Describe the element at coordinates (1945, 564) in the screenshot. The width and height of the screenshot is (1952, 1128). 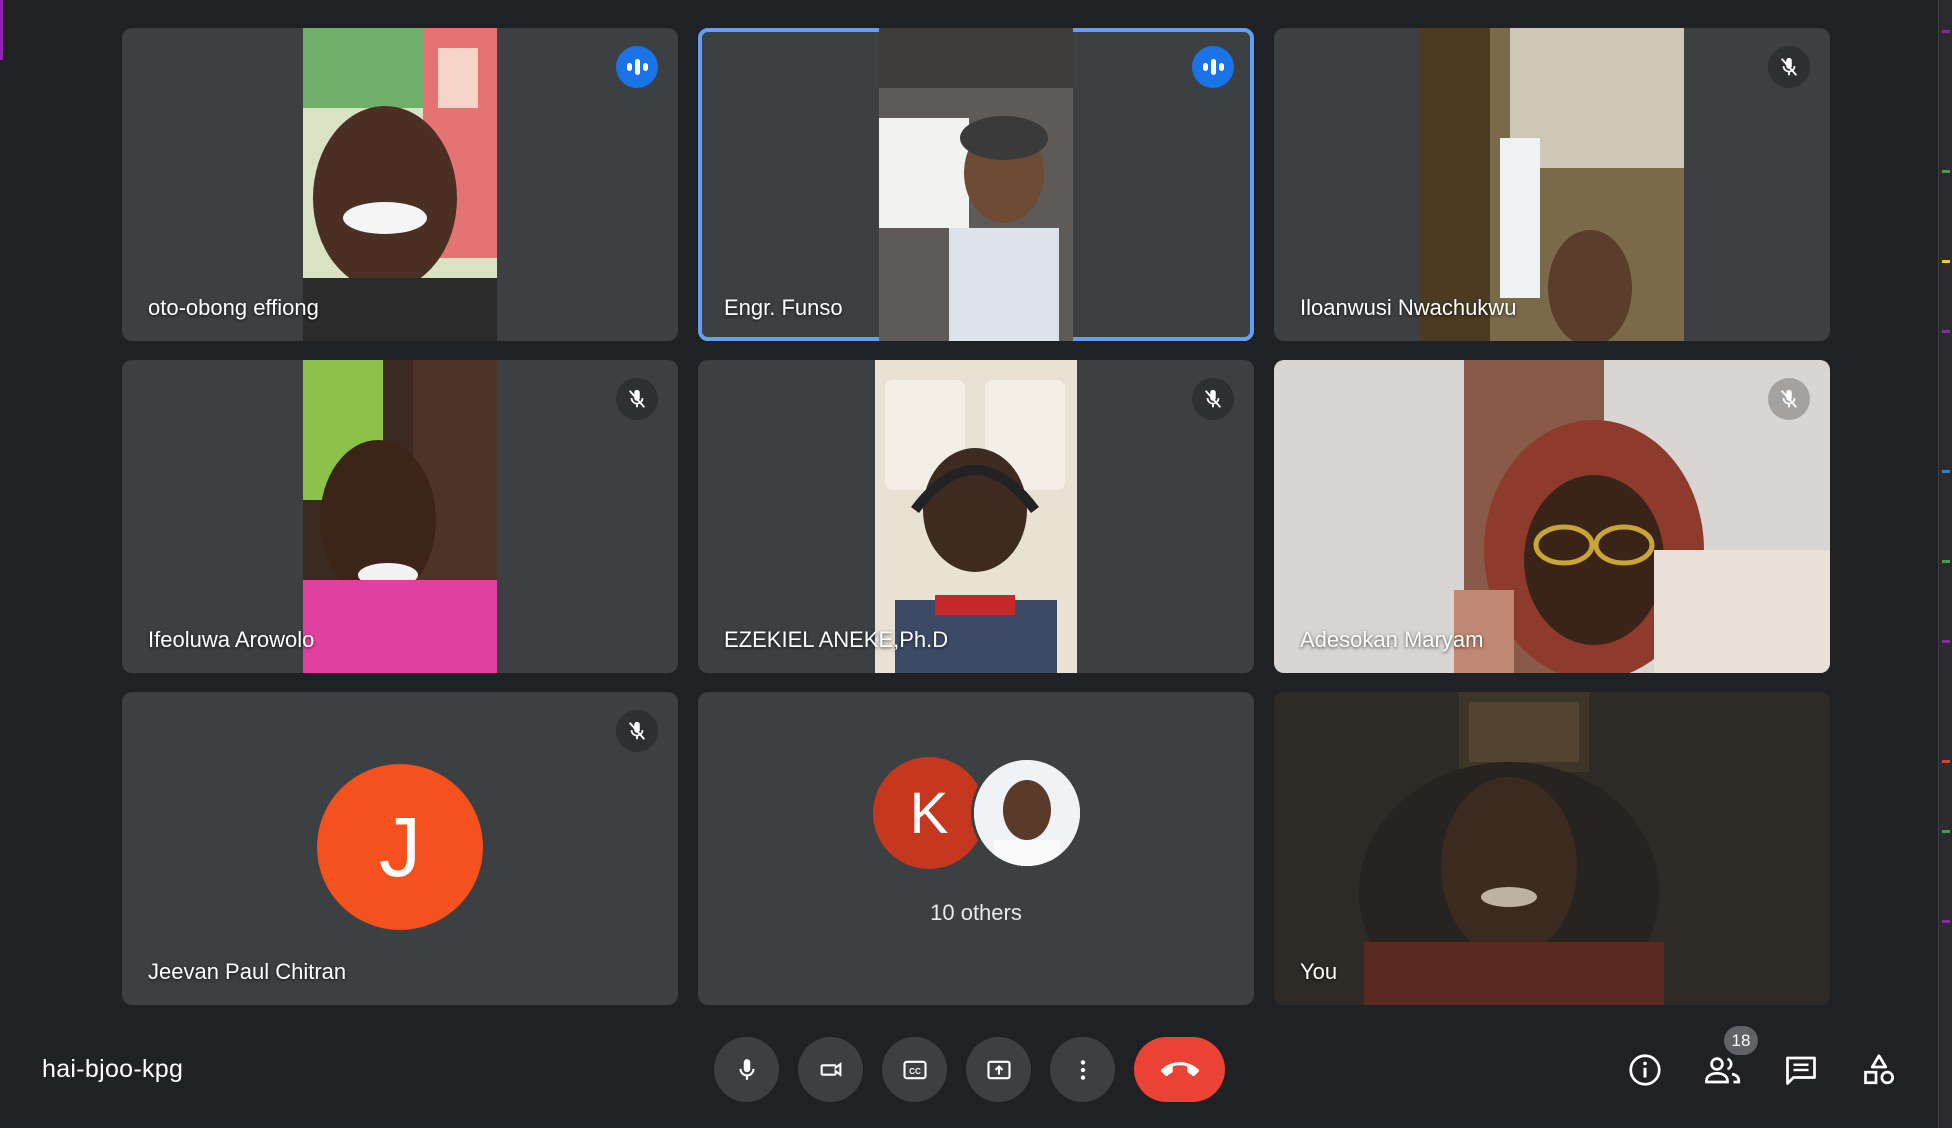
I see `window-side-strip` at that location.